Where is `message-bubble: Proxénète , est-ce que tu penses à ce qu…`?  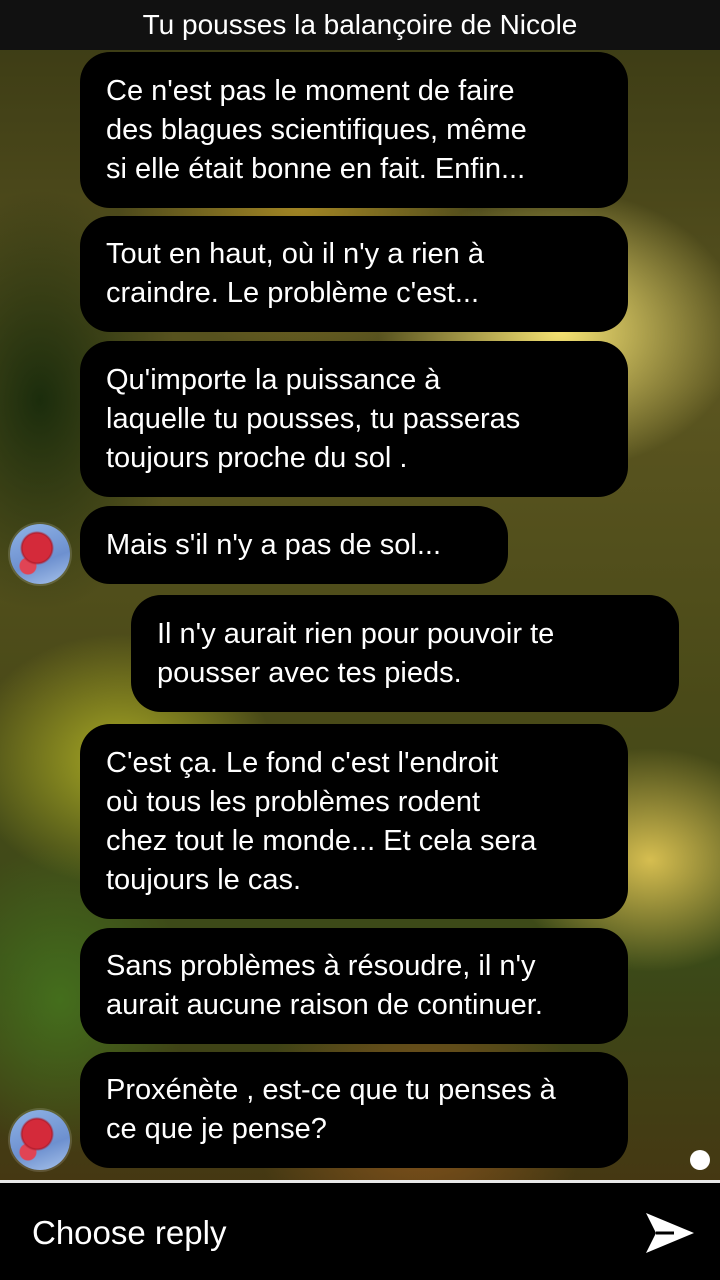 message-bubble: Proxénète , est-ce que tu penses à ce qu… is located at coordinates (354, 1110).